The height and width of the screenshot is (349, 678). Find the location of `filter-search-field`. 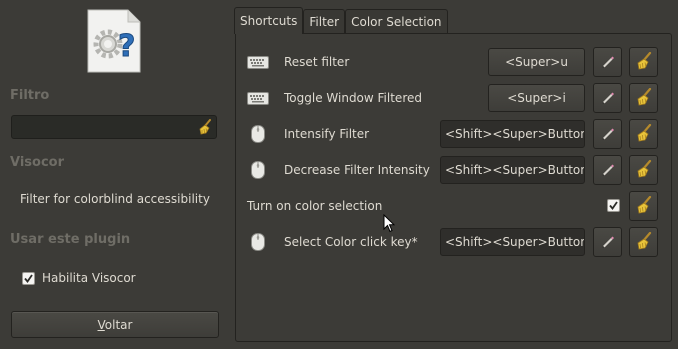

filter-search-field is located at coordinates (114, 127).